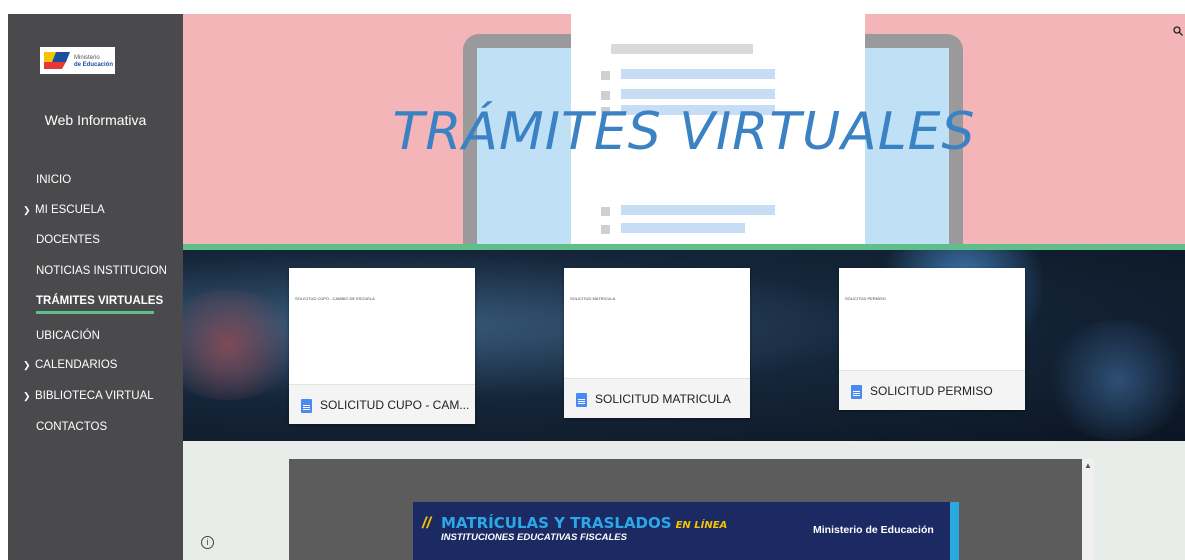  What do you see at coordinates (71, 427) in the screenshot?
I see `nav-item-contactos: CONTACTOS` at bounding box center [71, 427].